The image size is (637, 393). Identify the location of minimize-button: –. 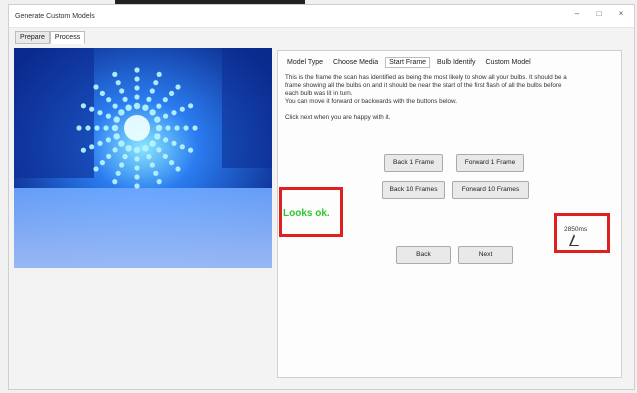
(577, 16).